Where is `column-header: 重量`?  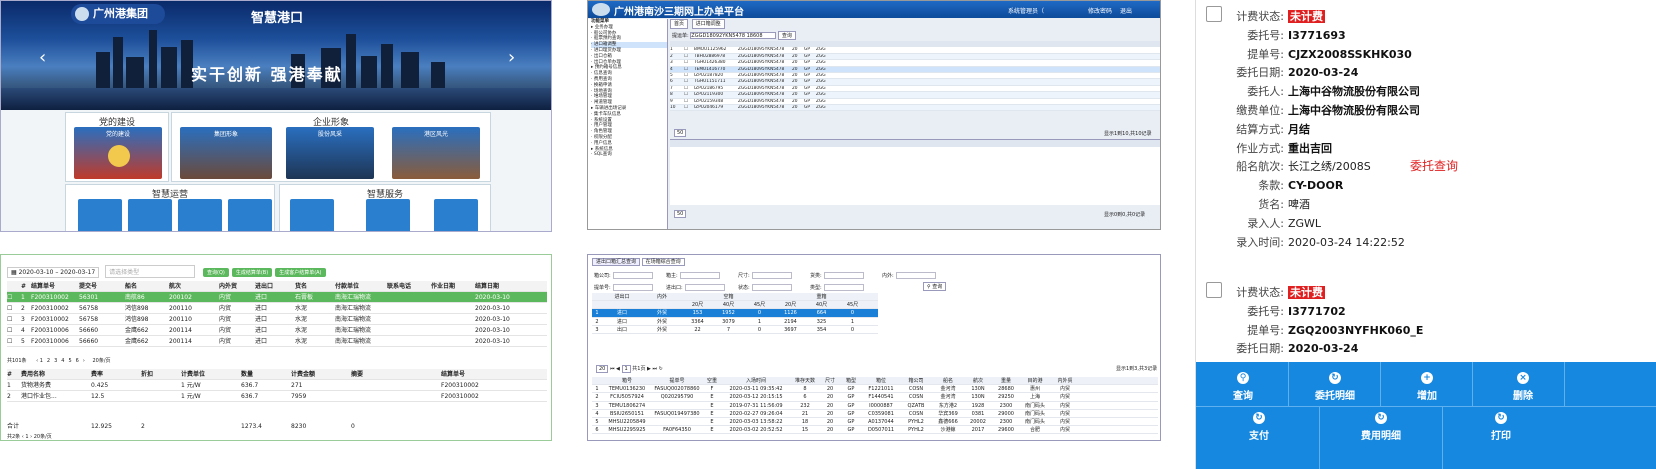
column-header: 重量 is located at coordinates (1006, 381).